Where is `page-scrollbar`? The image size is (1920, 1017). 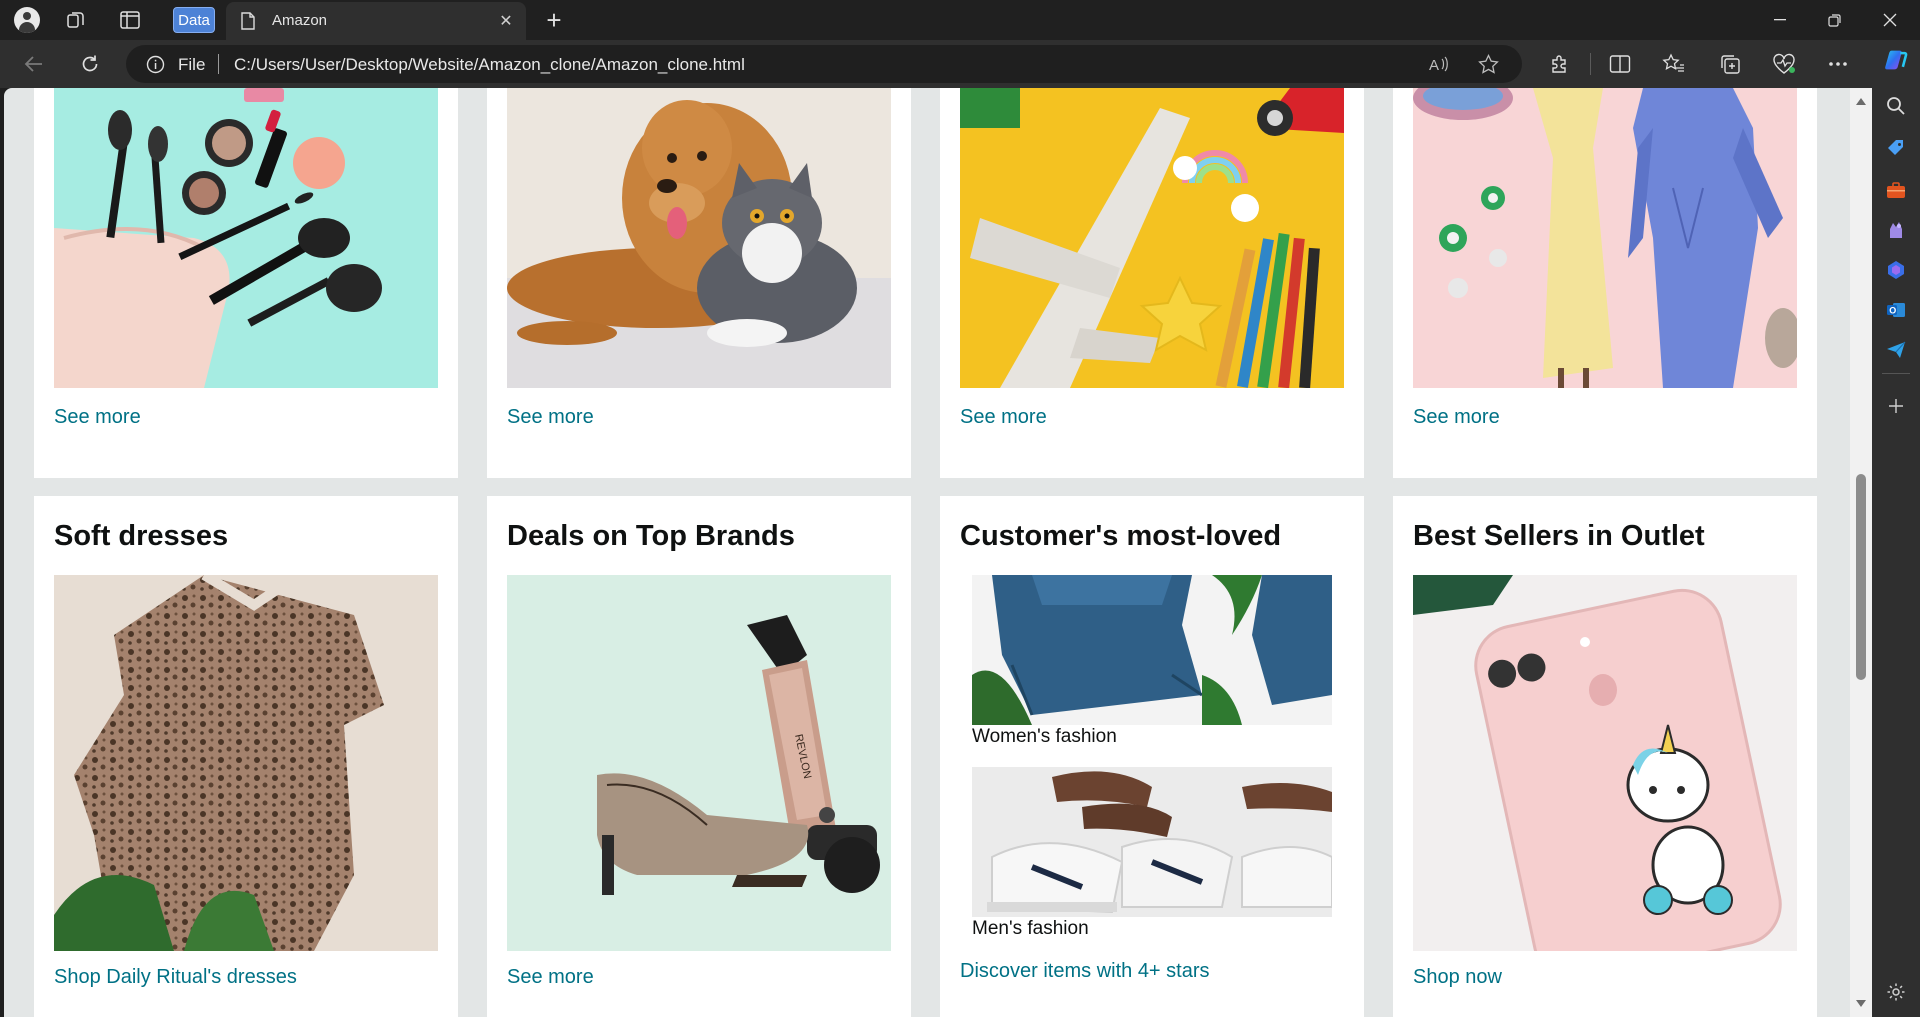 page-scrollbar is located at coordinates (1861, 552).